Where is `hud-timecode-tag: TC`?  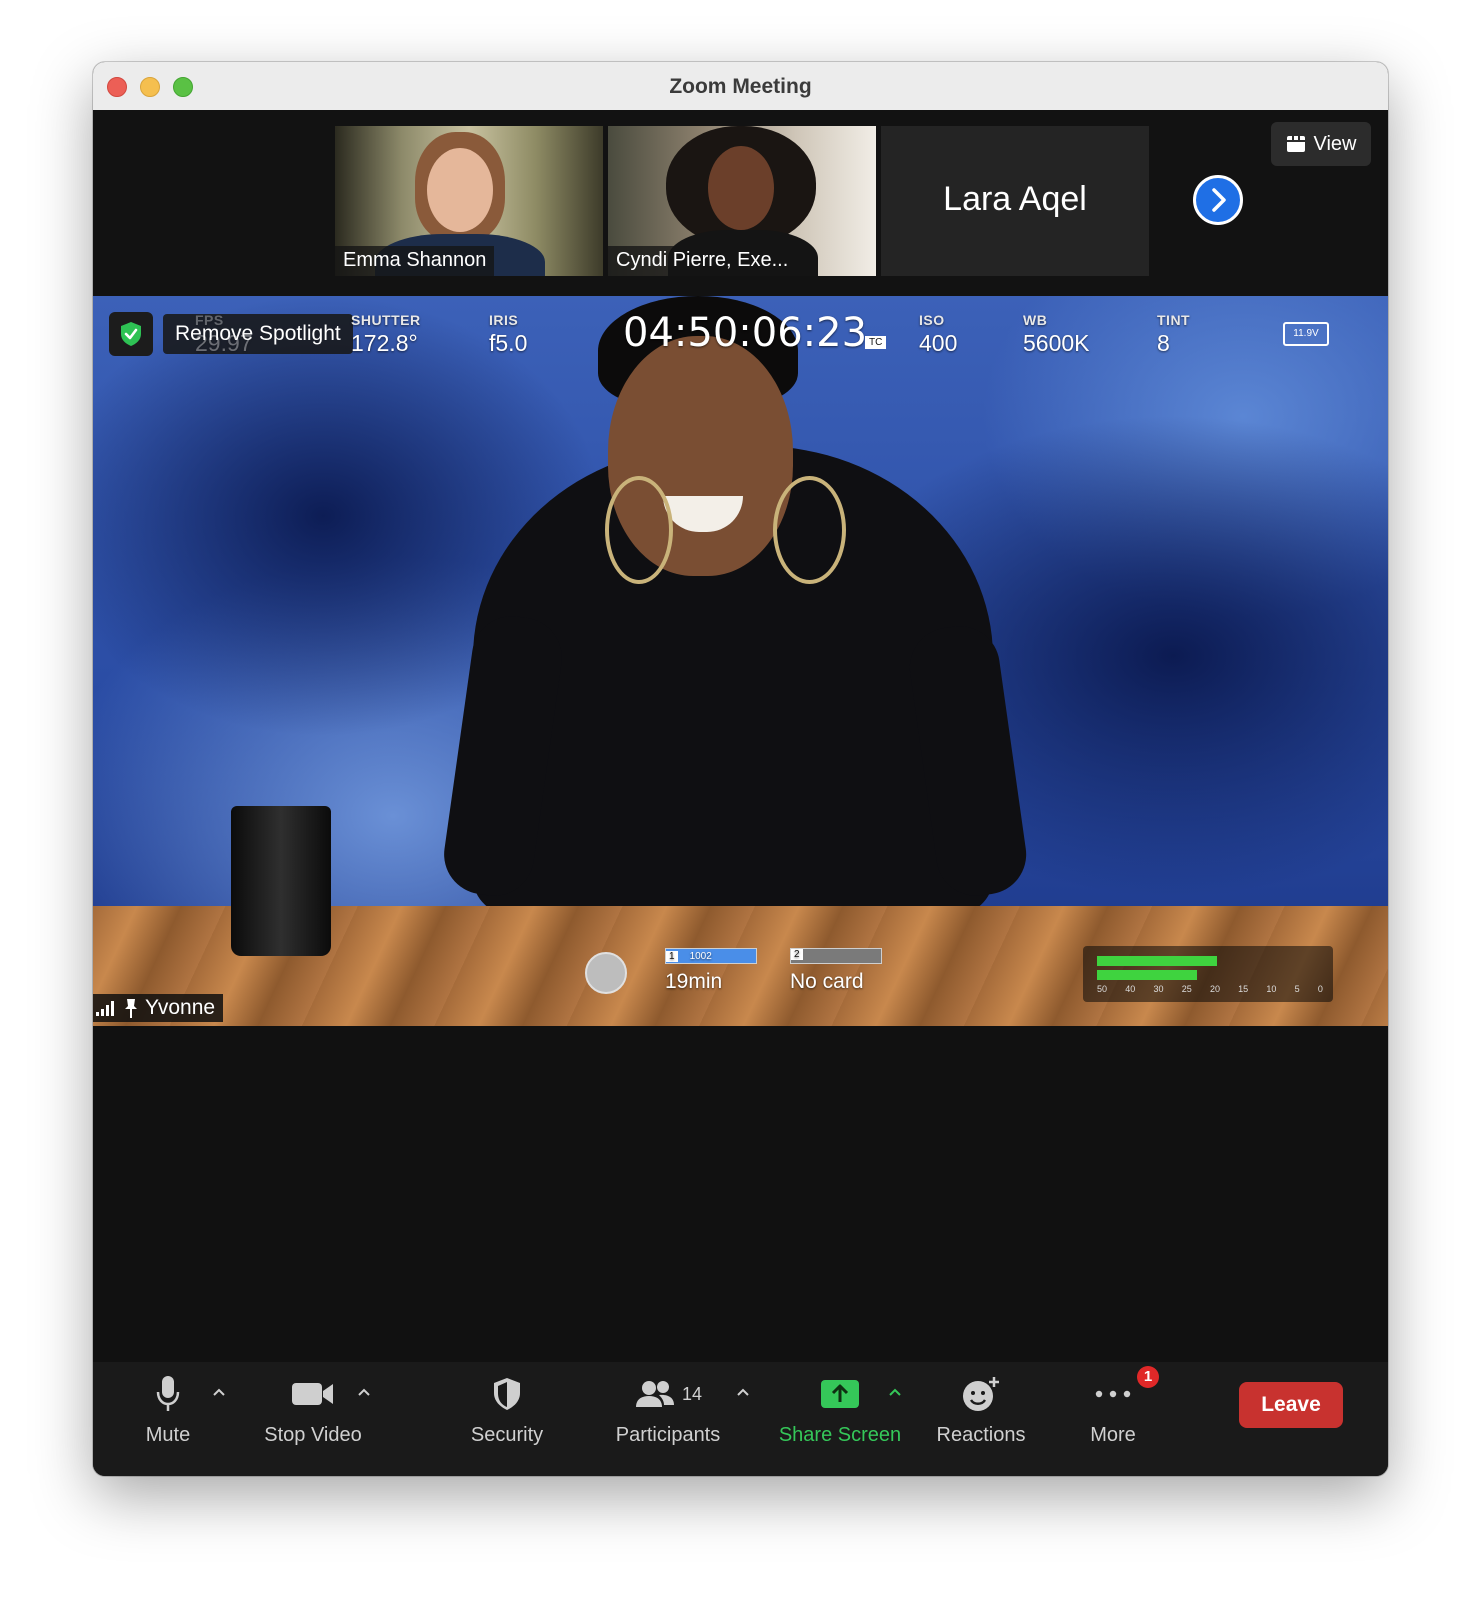
hud-timecode-tag: TC is located at coordinates (876, 342).